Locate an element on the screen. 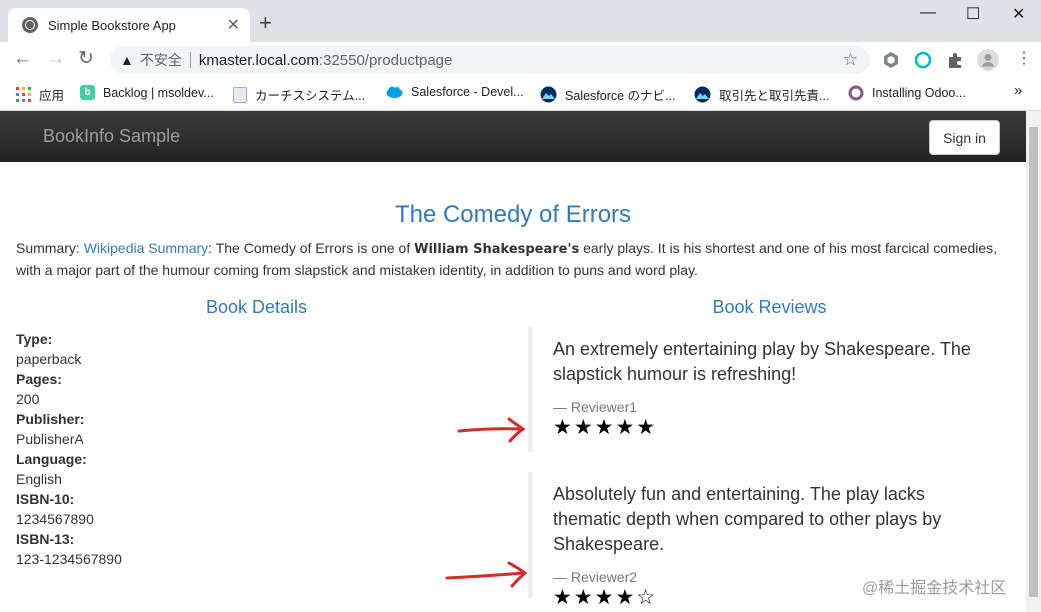 The image size is (1041, 612). close-window-icon: ✕ is located at coordinates (1018, 14).